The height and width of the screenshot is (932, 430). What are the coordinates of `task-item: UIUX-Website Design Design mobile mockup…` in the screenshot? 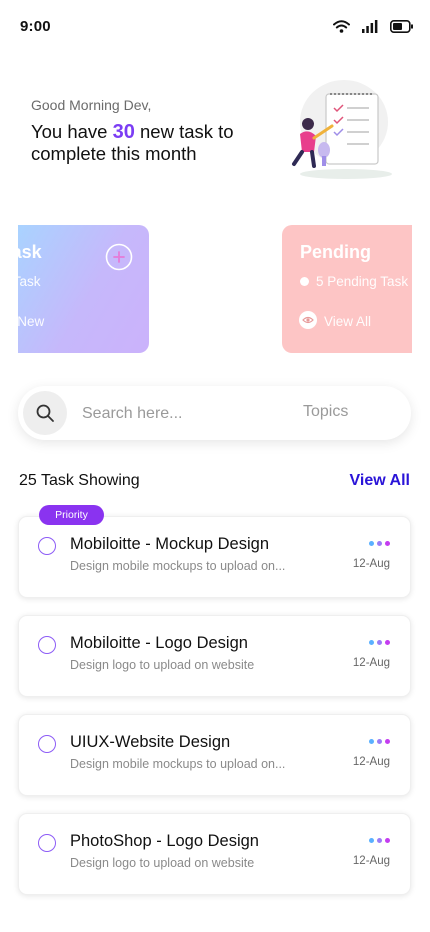 It's located at (214, 755).